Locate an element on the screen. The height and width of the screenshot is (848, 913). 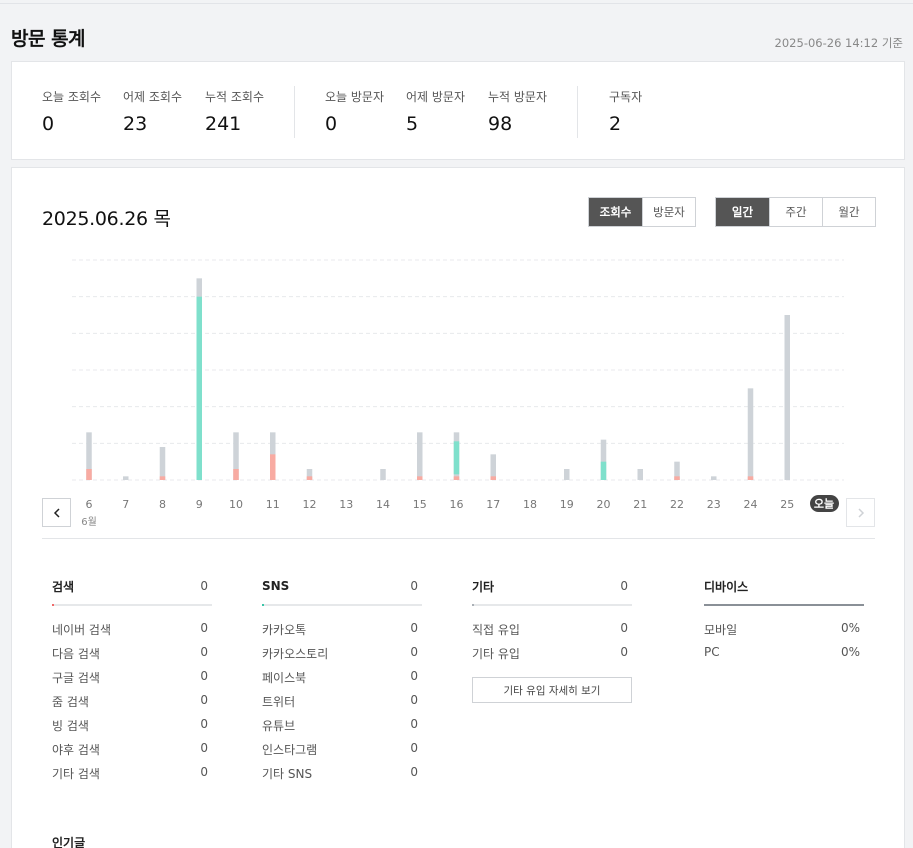
chevron-left-icon is located at coordinates (56, 512).